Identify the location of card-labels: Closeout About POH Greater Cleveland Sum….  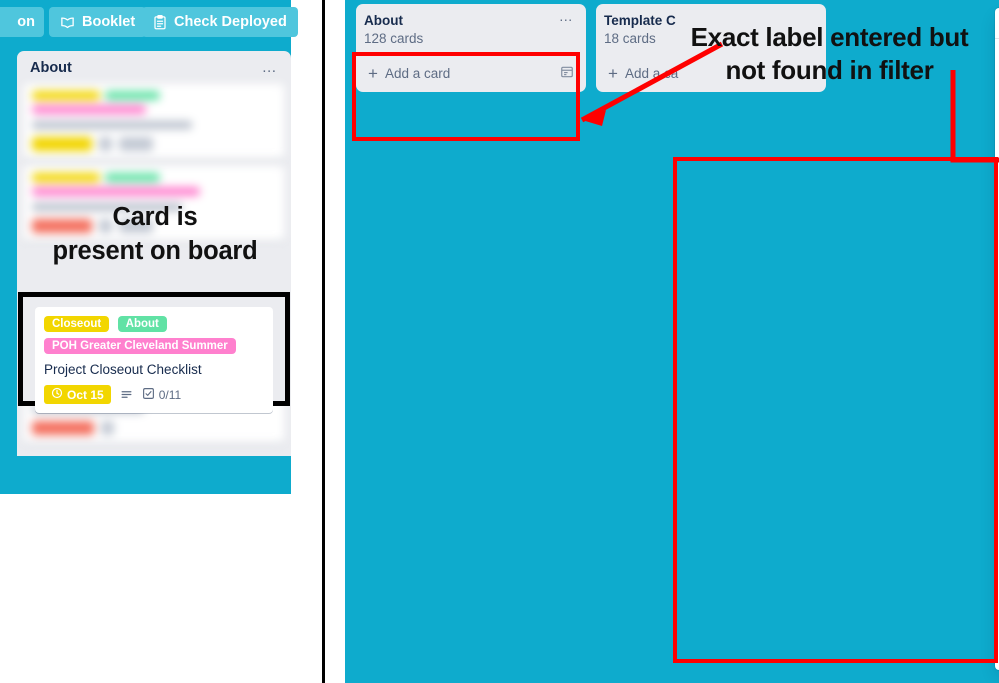
(154, 336).